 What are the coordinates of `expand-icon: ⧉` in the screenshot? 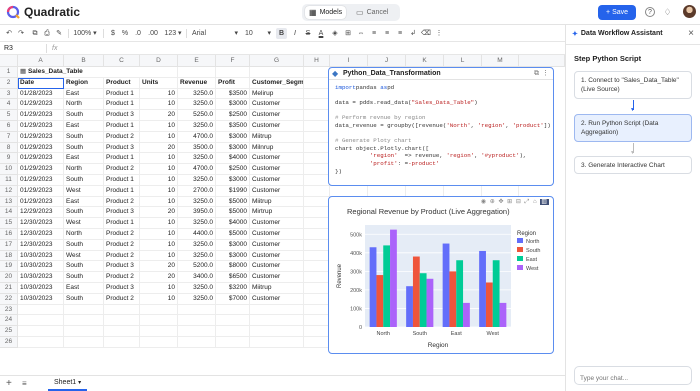 It's located at (536, 74).